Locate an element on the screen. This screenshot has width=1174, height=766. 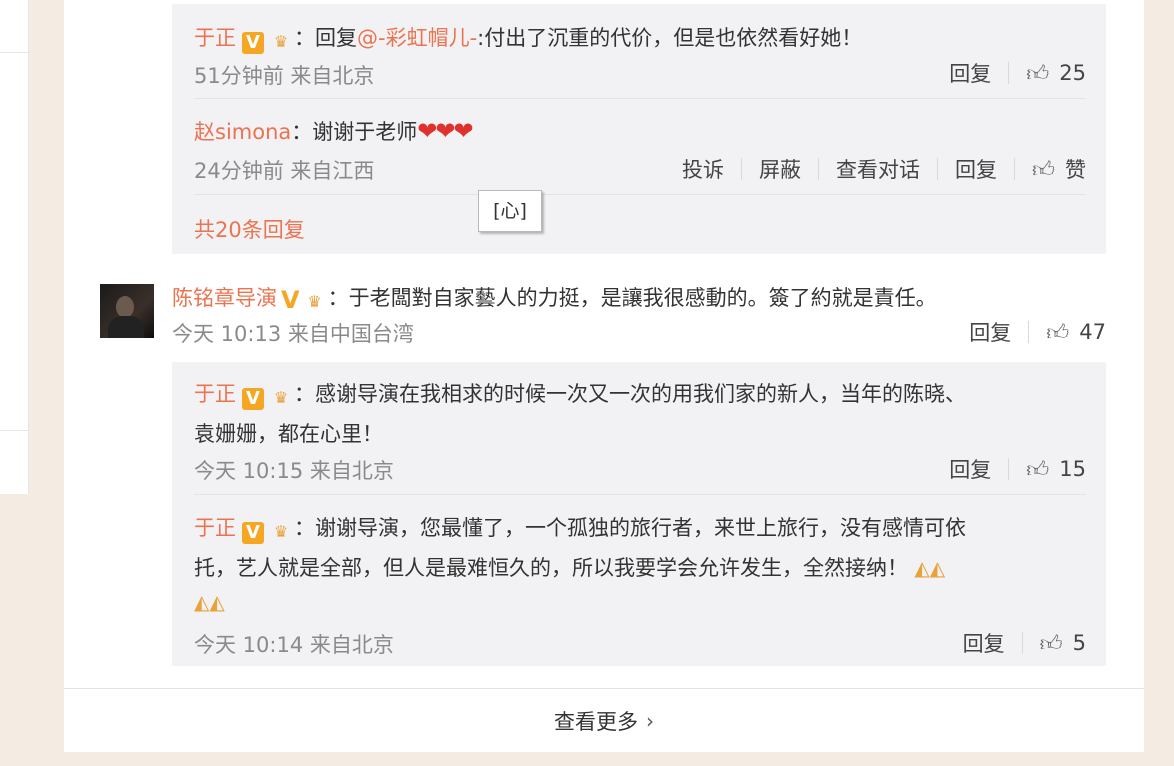
reply-text-line: 袁姗姗，都在心里！ is located at coordinates (288, 434).